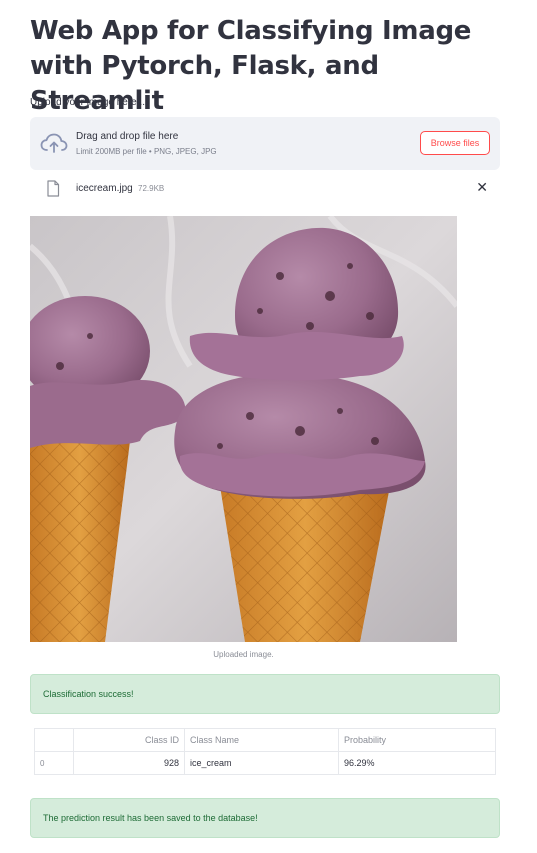  I want to click on row-index: 0, so click(54, 763).